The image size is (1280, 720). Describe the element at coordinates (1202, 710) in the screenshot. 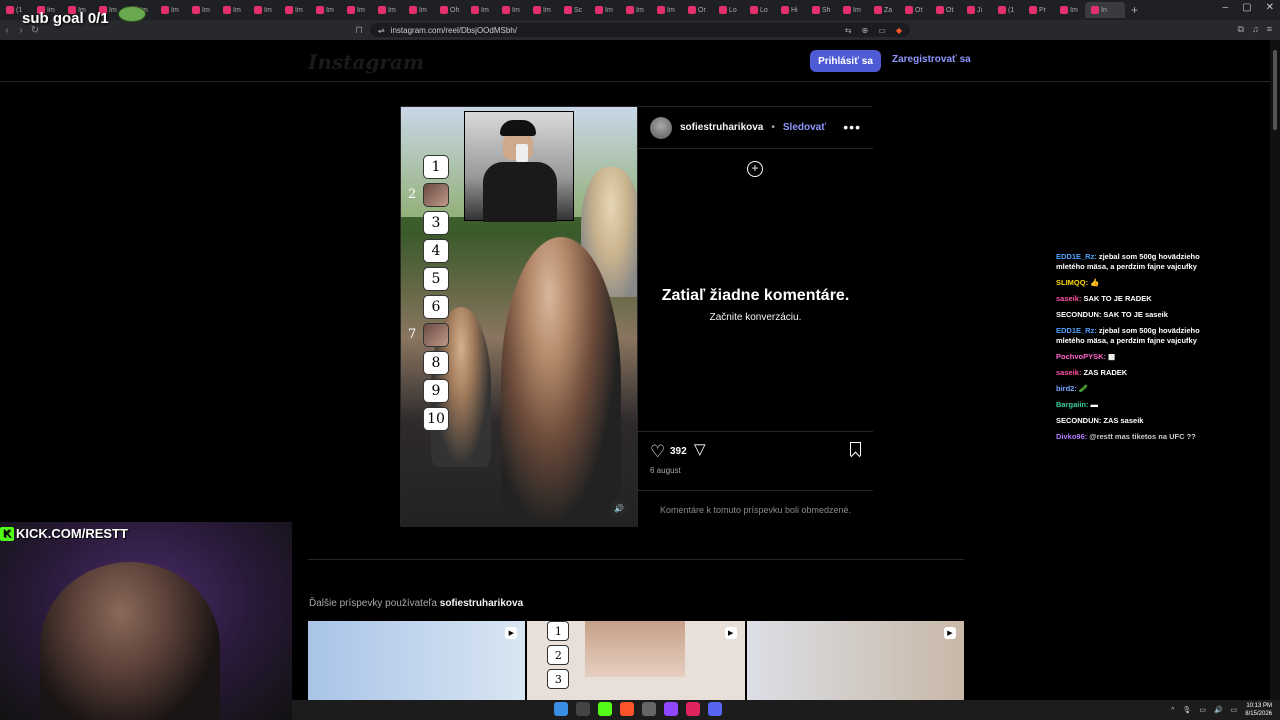

I see `network-icon: ▭` at that location.